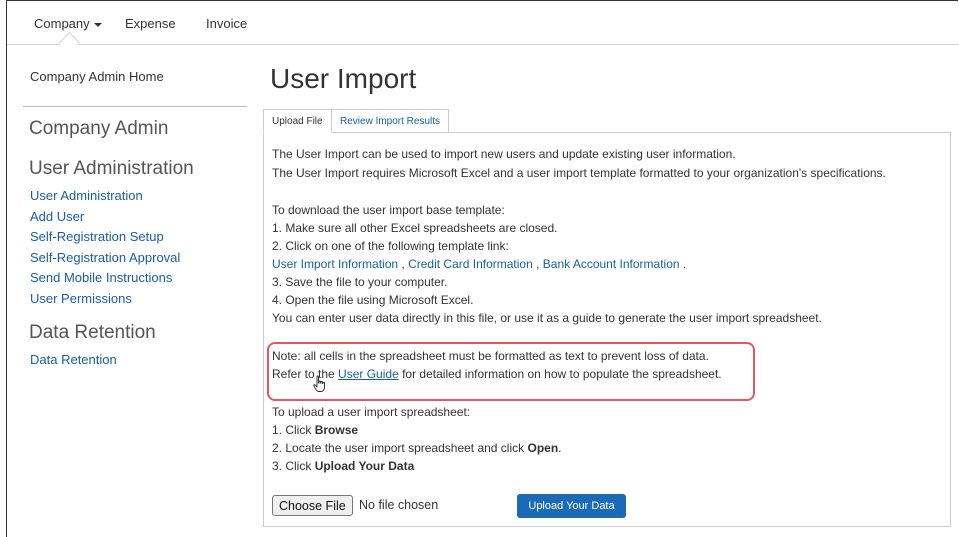 The width and height of the screenshot is (959, 537). I want to click on sidebar-item-data-retention: Data Retention, so click(73, 359).